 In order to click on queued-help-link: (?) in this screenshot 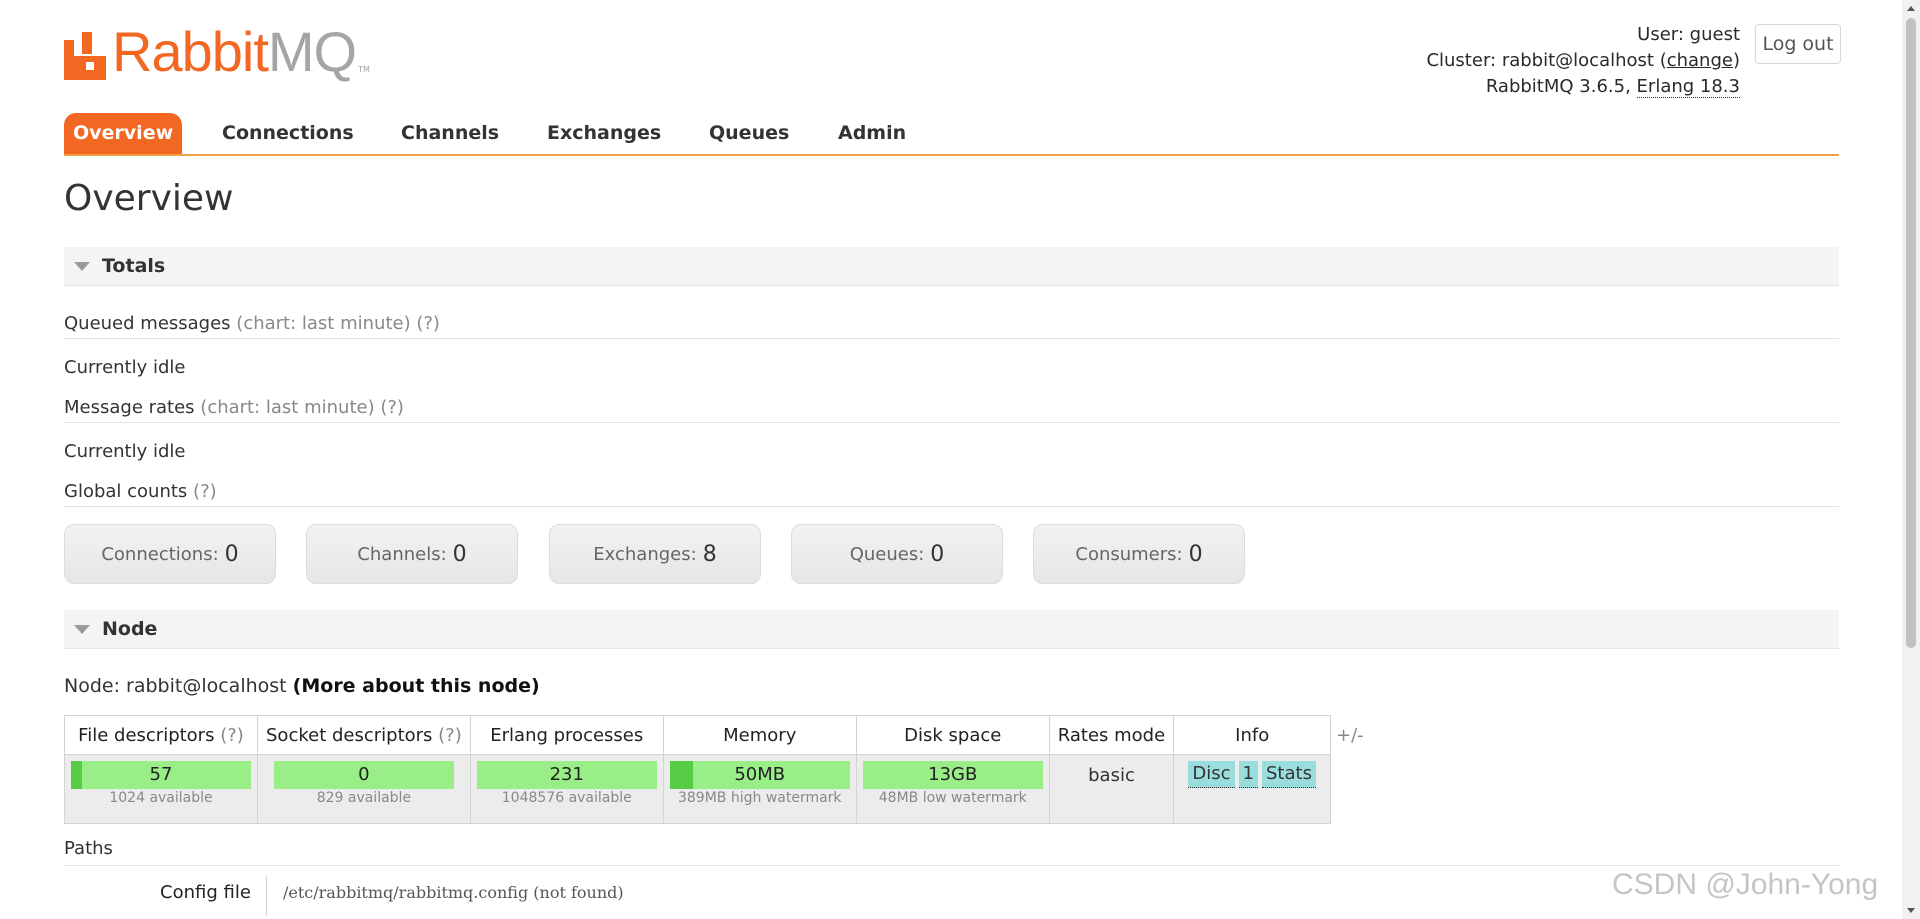, I will do `click(428, 323)`.